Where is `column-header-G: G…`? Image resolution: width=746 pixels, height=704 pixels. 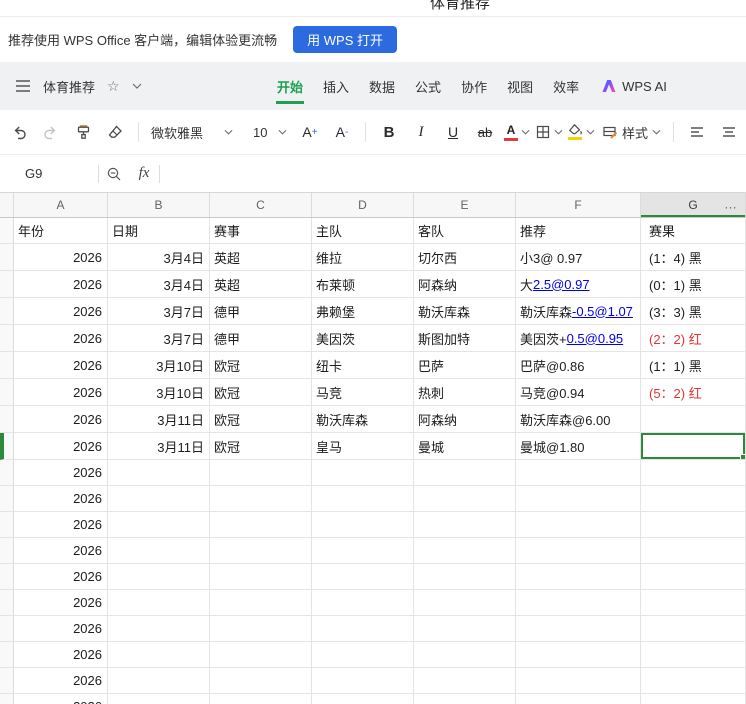
column-header-G: G… is located at coordinates (693, 205).